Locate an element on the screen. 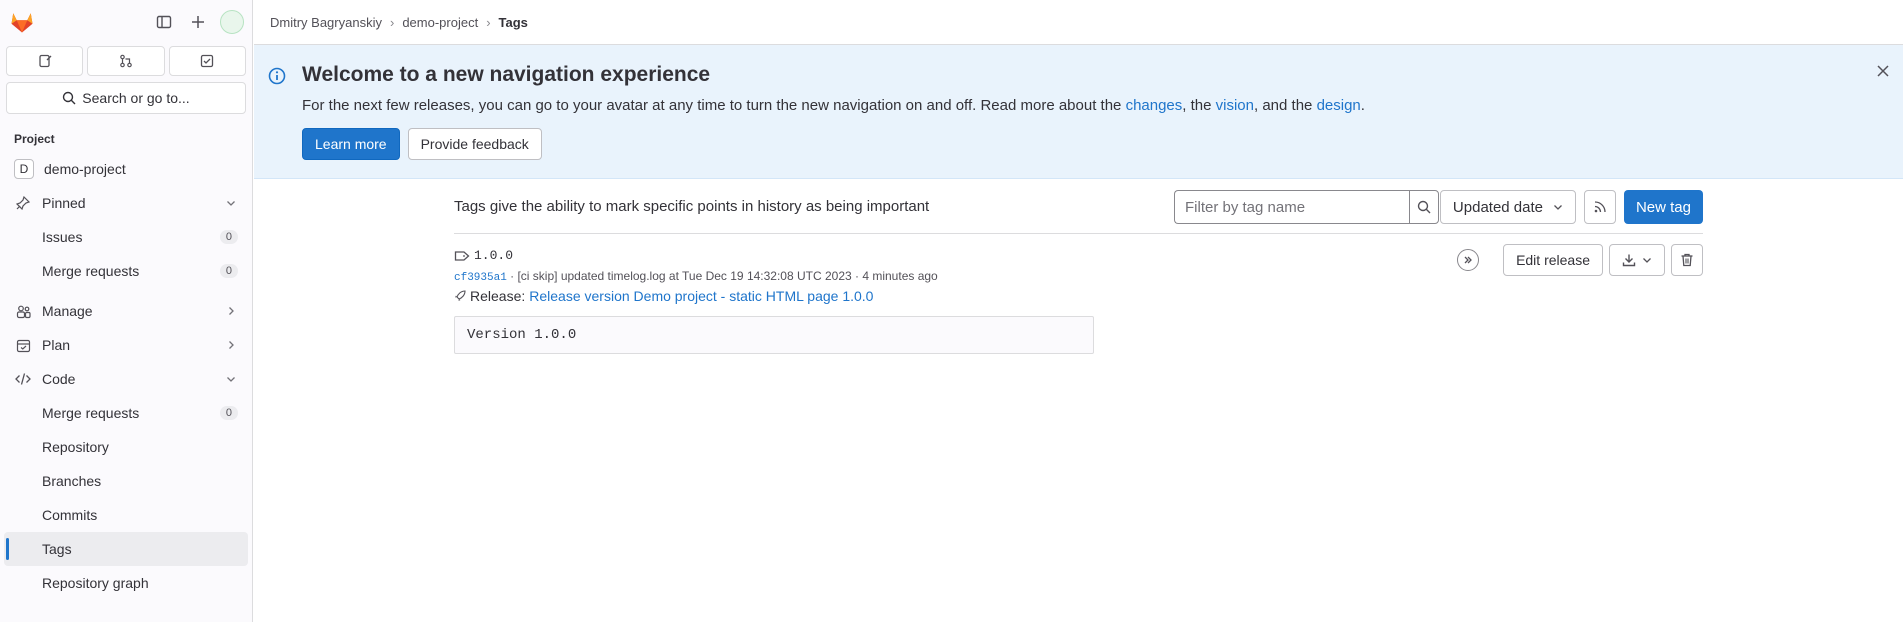 This screenshot has height=622, width=1903. tag-actions: Edit release is located at coordinates (1580, 260).